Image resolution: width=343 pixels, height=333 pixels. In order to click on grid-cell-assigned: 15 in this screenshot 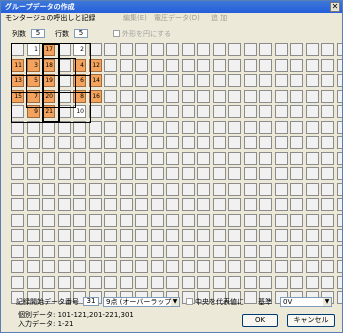, I will do `click(17, 96)`.